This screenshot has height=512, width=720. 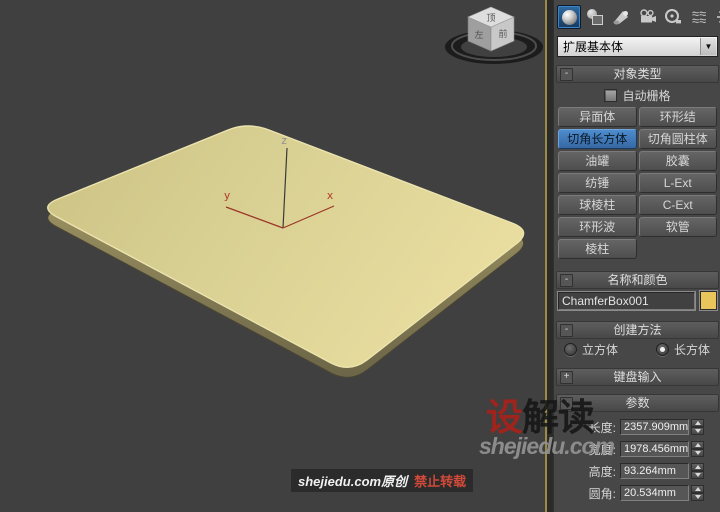 I want to click on rollout-title: 键盘输入, so click(x=637, y=377).